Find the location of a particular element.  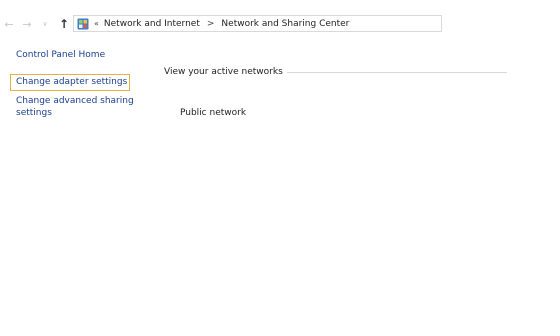

forward-arrow-icon: → is located at coordinates (27, 24).